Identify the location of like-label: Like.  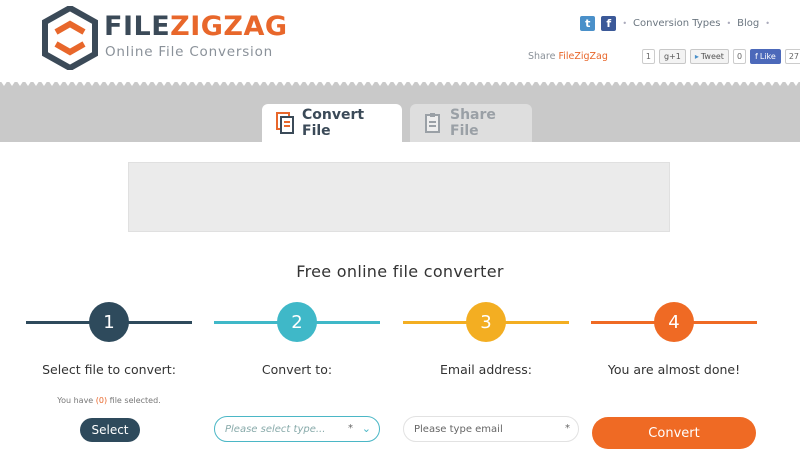
(767, 56).